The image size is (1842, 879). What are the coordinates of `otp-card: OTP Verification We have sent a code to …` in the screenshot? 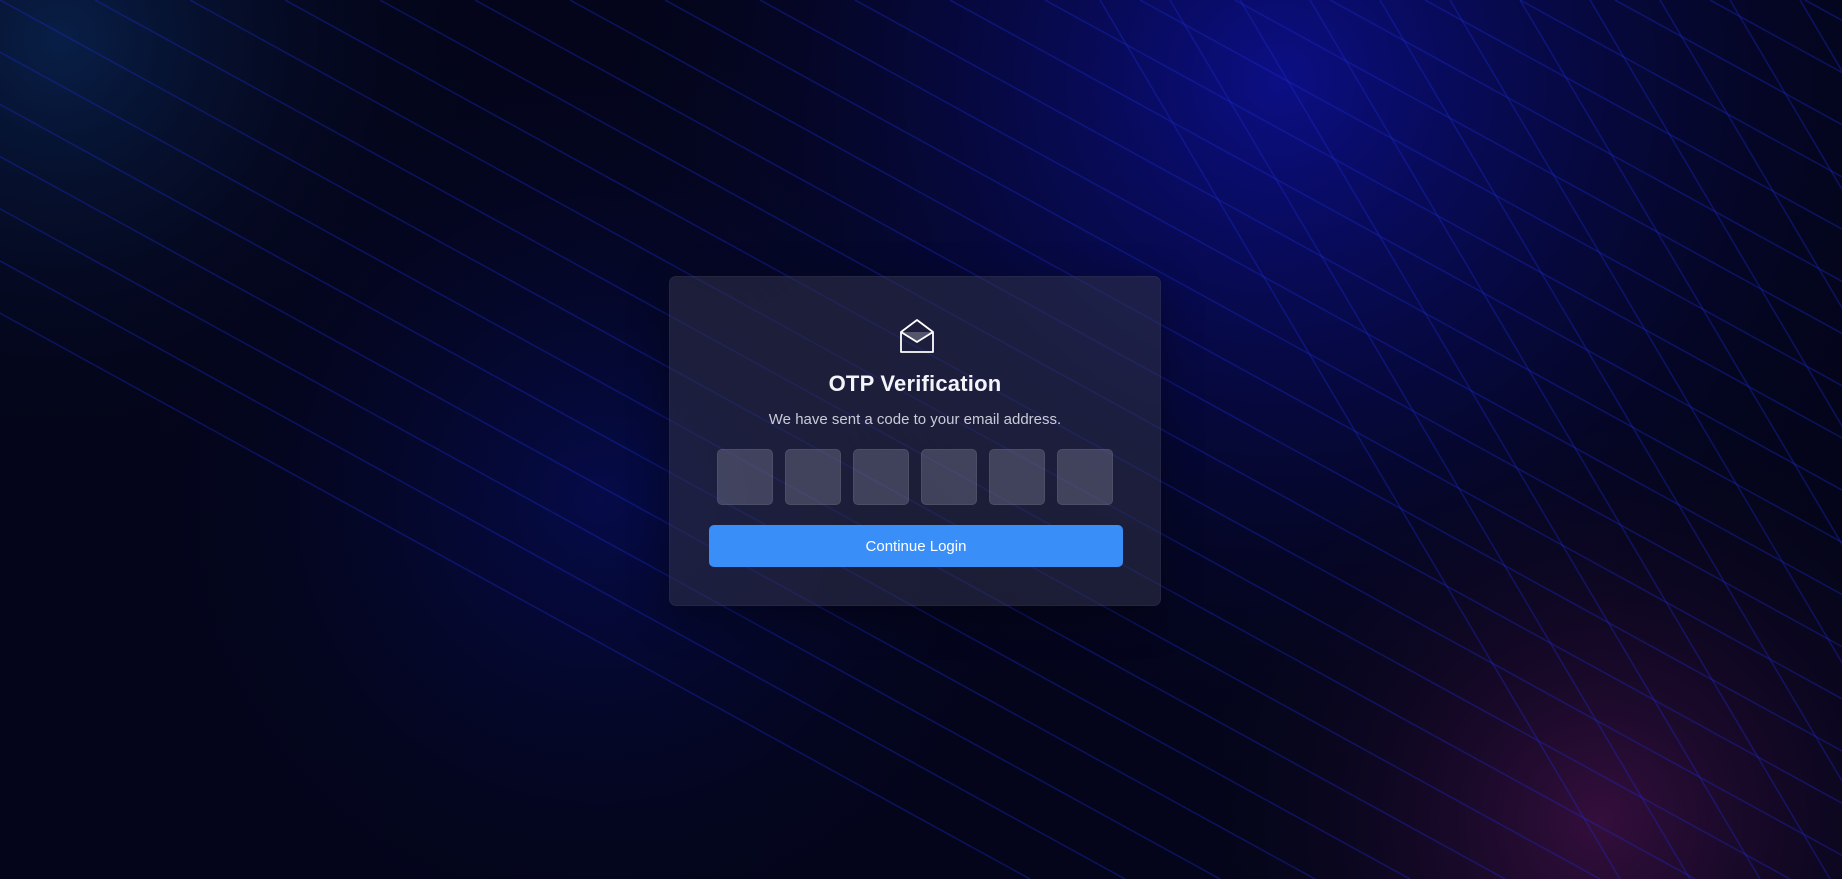 It's located at (915, 441).